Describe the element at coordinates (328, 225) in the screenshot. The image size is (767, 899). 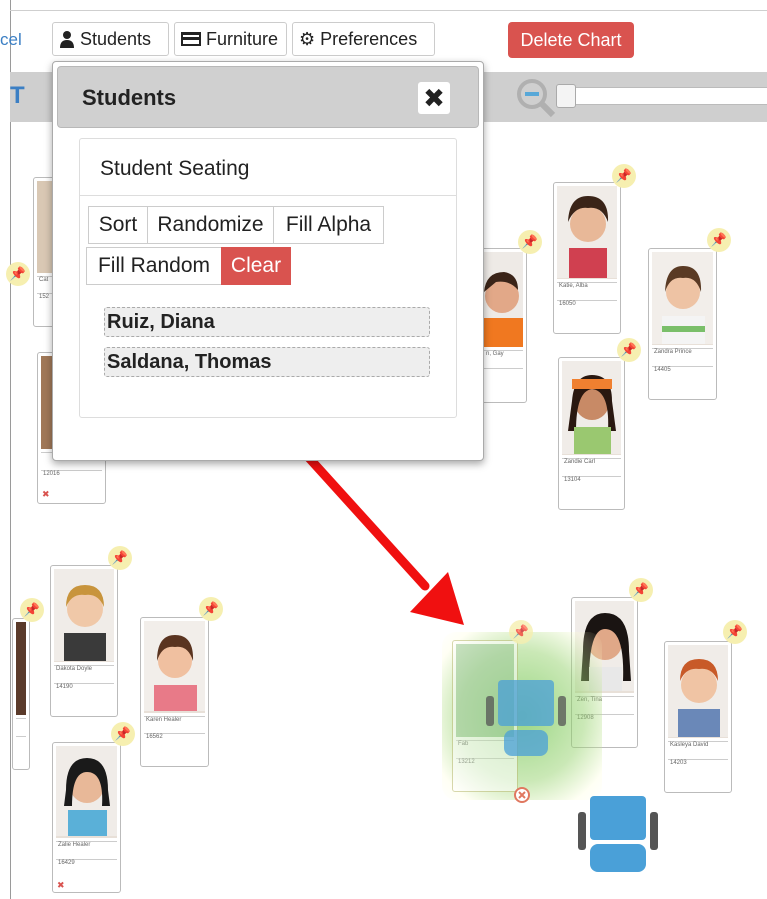
I see `fill-alpha-button: Fill Alpha` at that location.